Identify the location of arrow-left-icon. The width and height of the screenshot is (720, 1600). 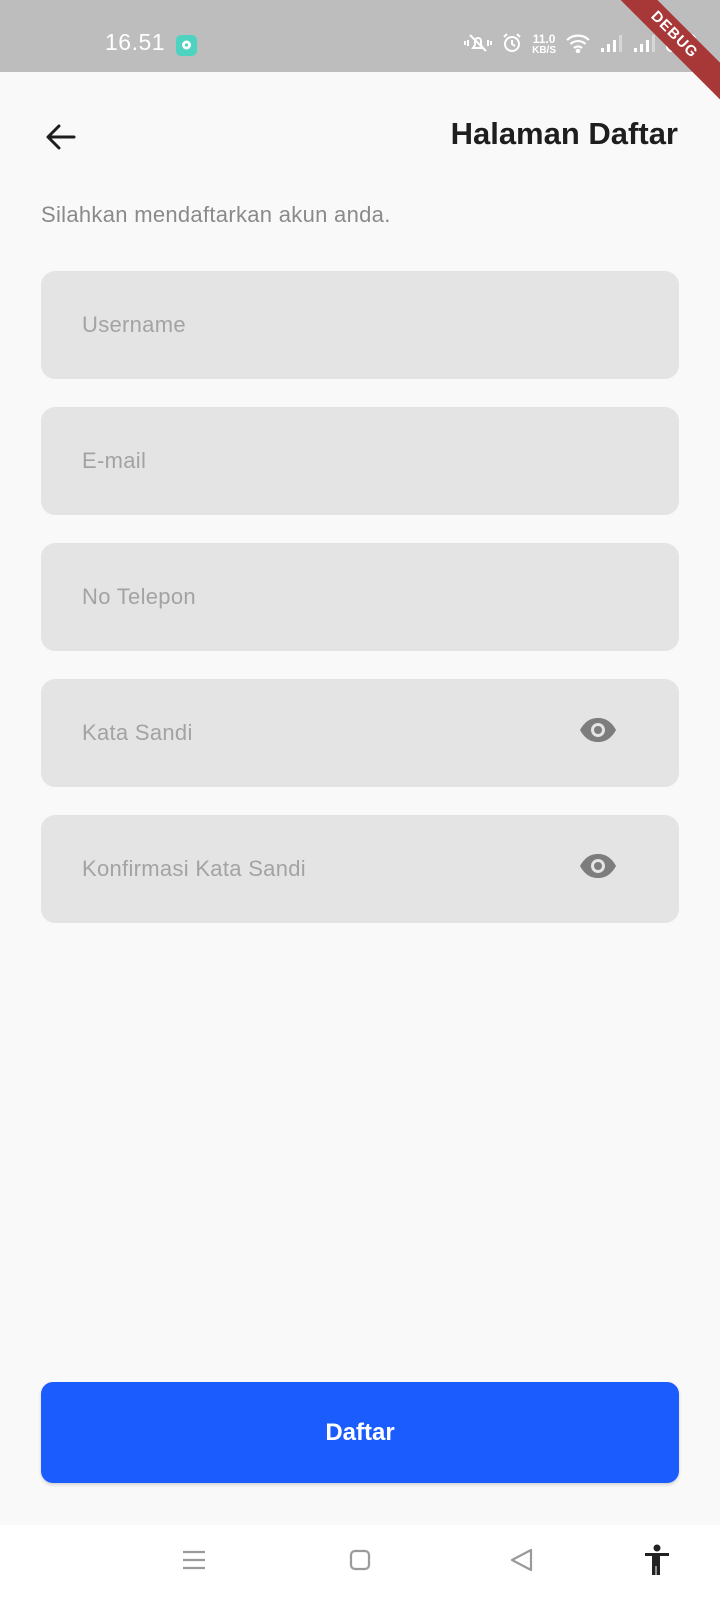
(61, 139).